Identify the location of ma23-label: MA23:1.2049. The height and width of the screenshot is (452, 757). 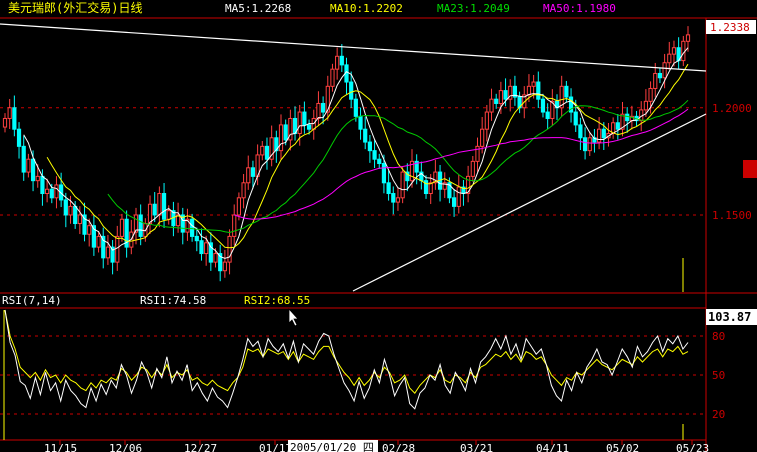
(473, 8).